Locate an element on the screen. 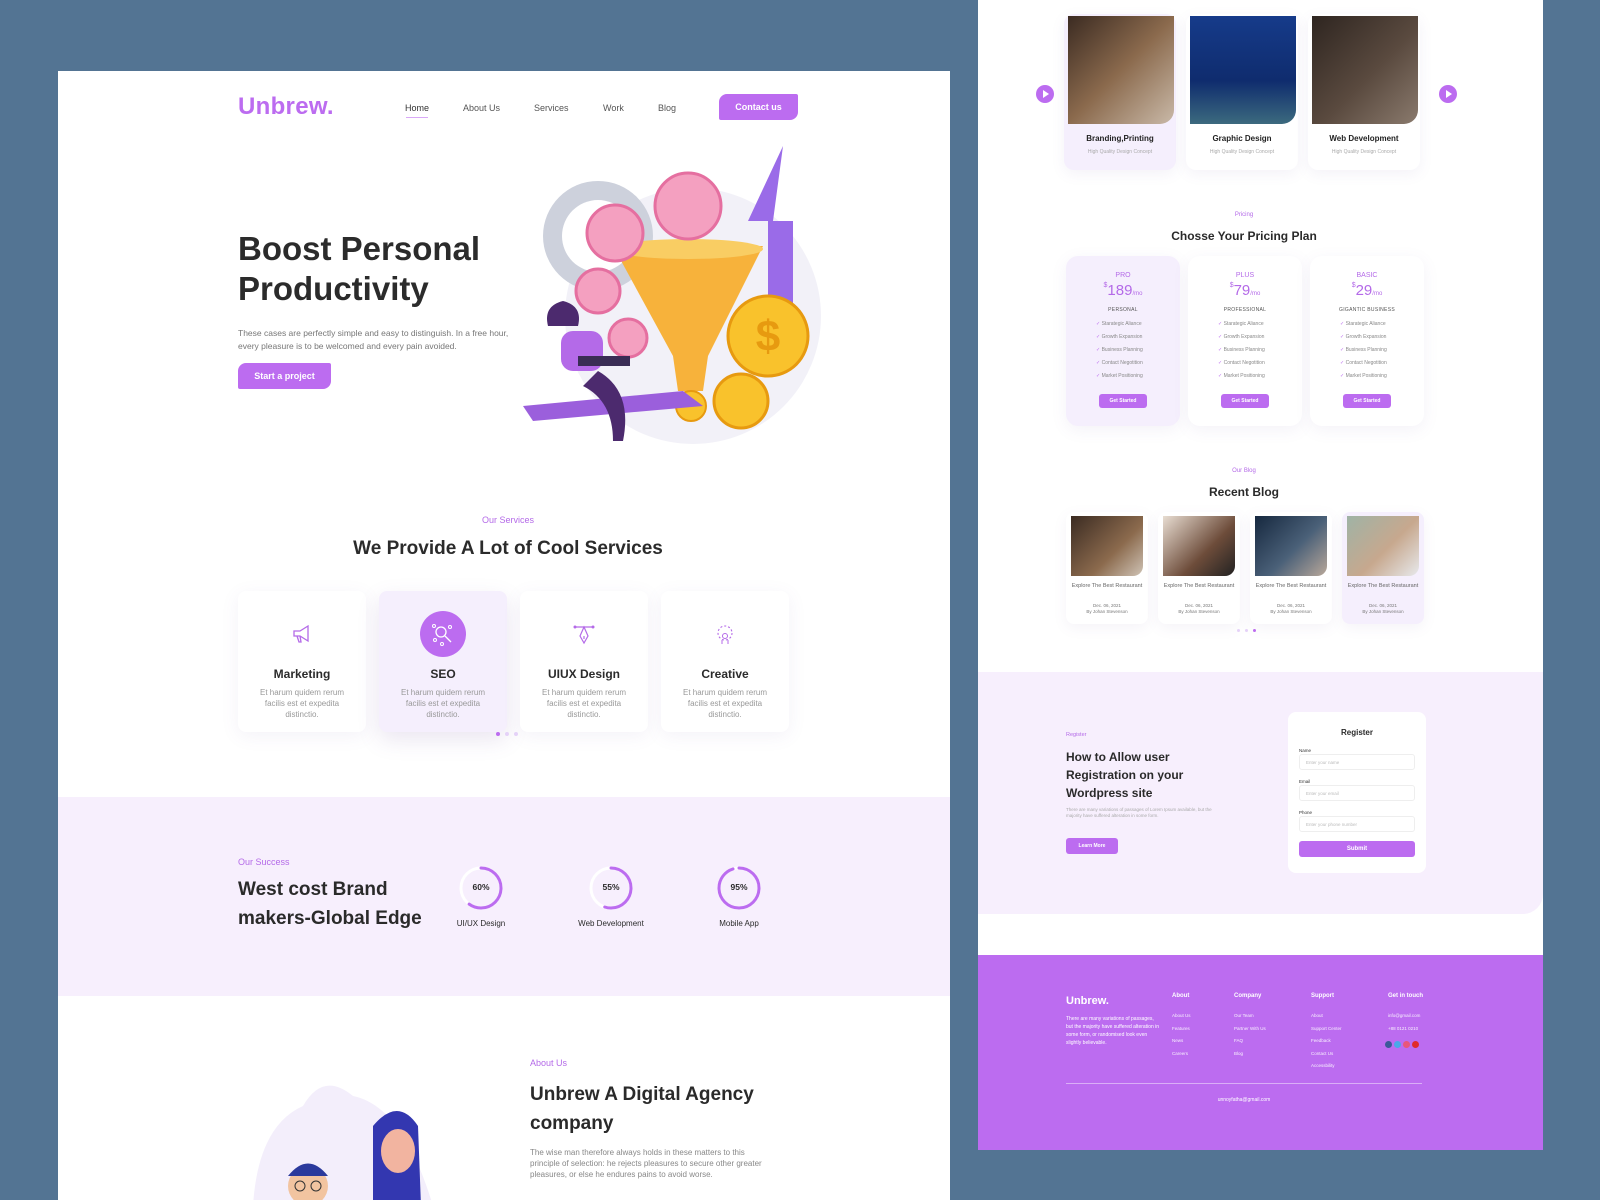  plan-price: $29/mo is located at coordinates (1367, 290).